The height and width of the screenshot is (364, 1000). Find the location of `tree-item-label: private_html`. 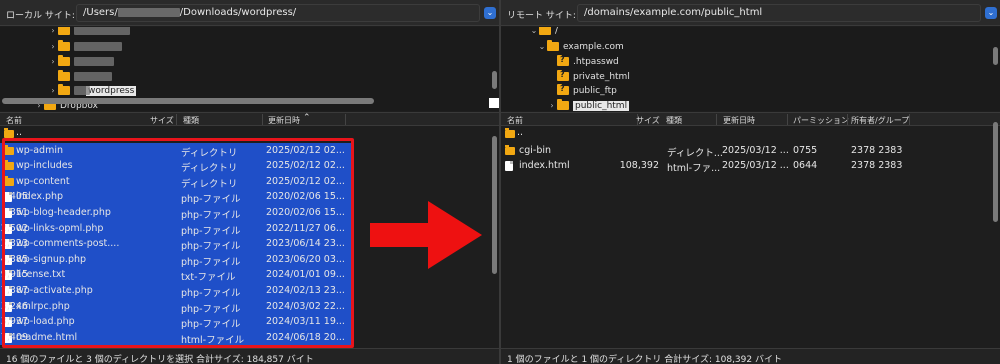

tree-item-label: private_html is located at coordinates (601, 76).